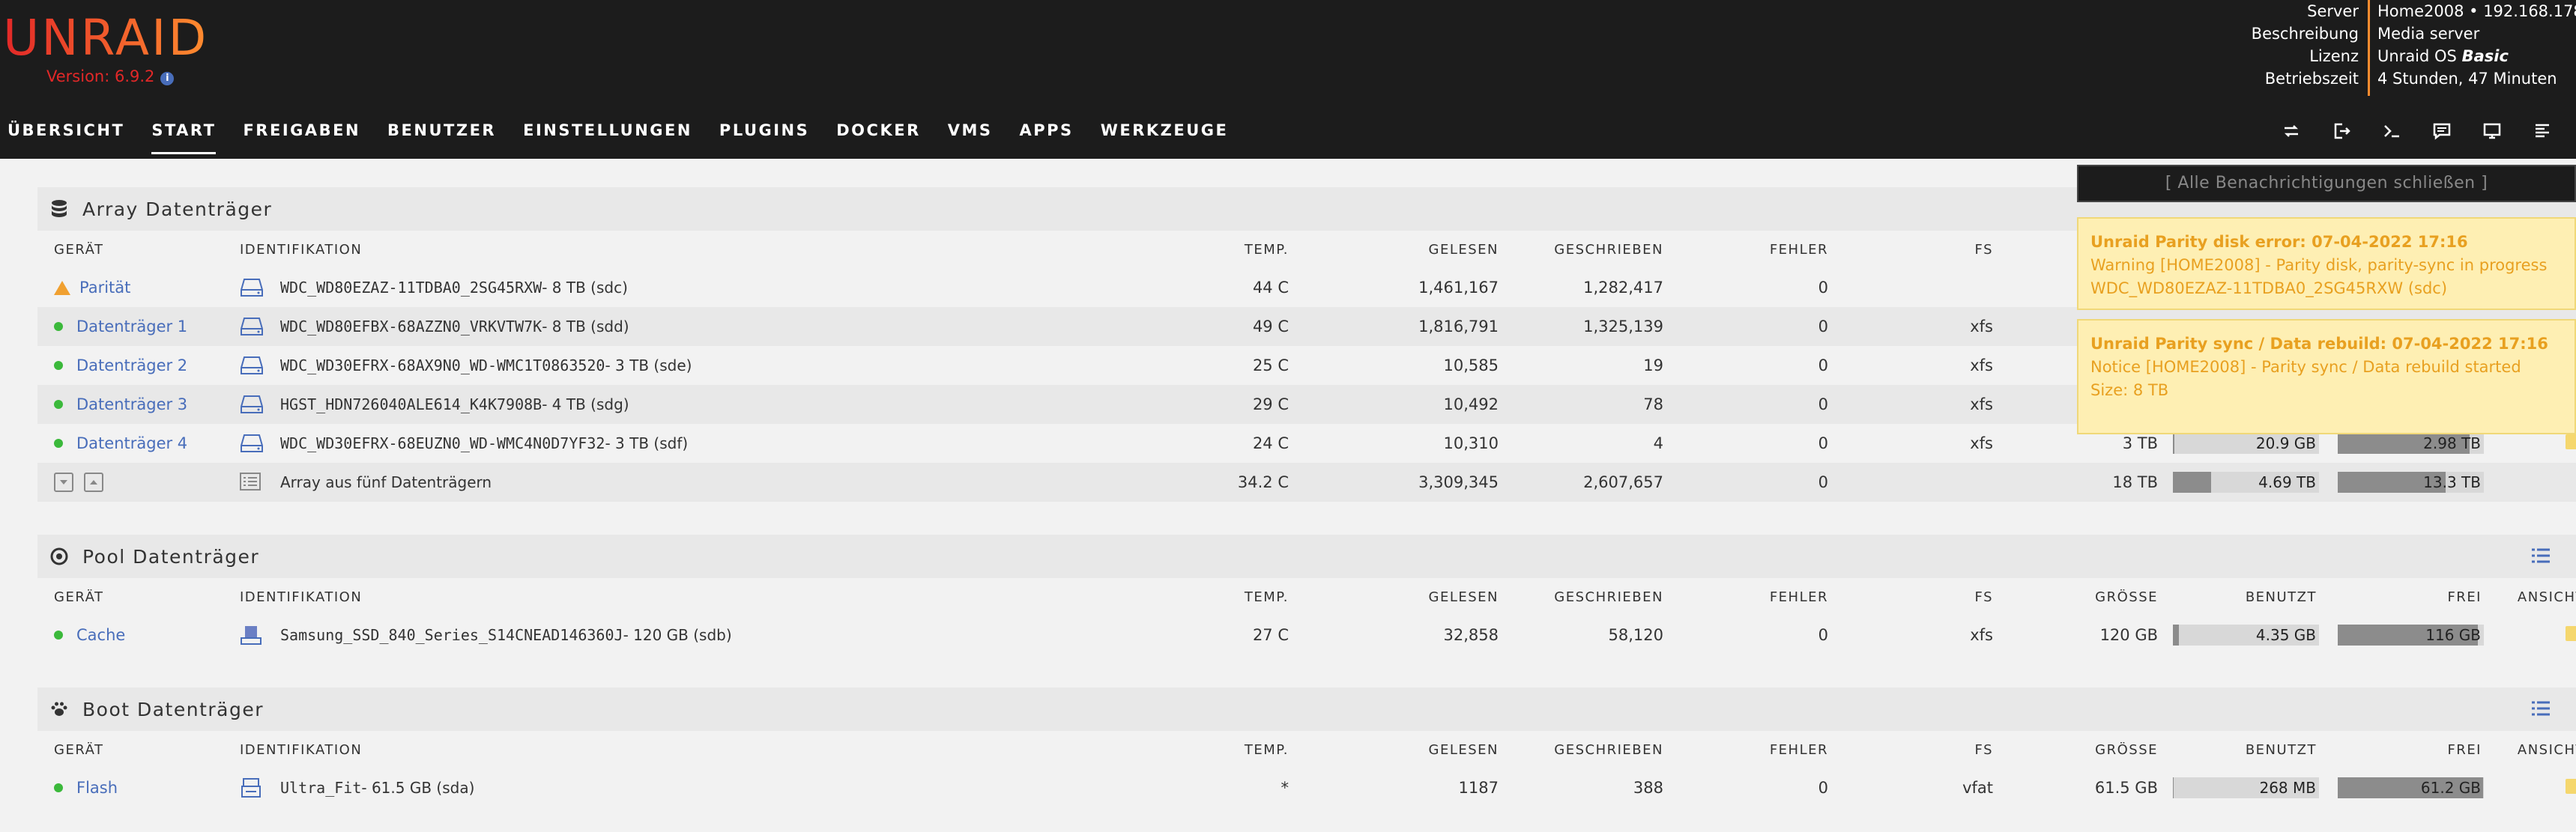 The width and height of the screenshot is (2576, 832). Describe the element at coordinates (167, 78) in the screenshot. I see `info-icon: i` at that location.